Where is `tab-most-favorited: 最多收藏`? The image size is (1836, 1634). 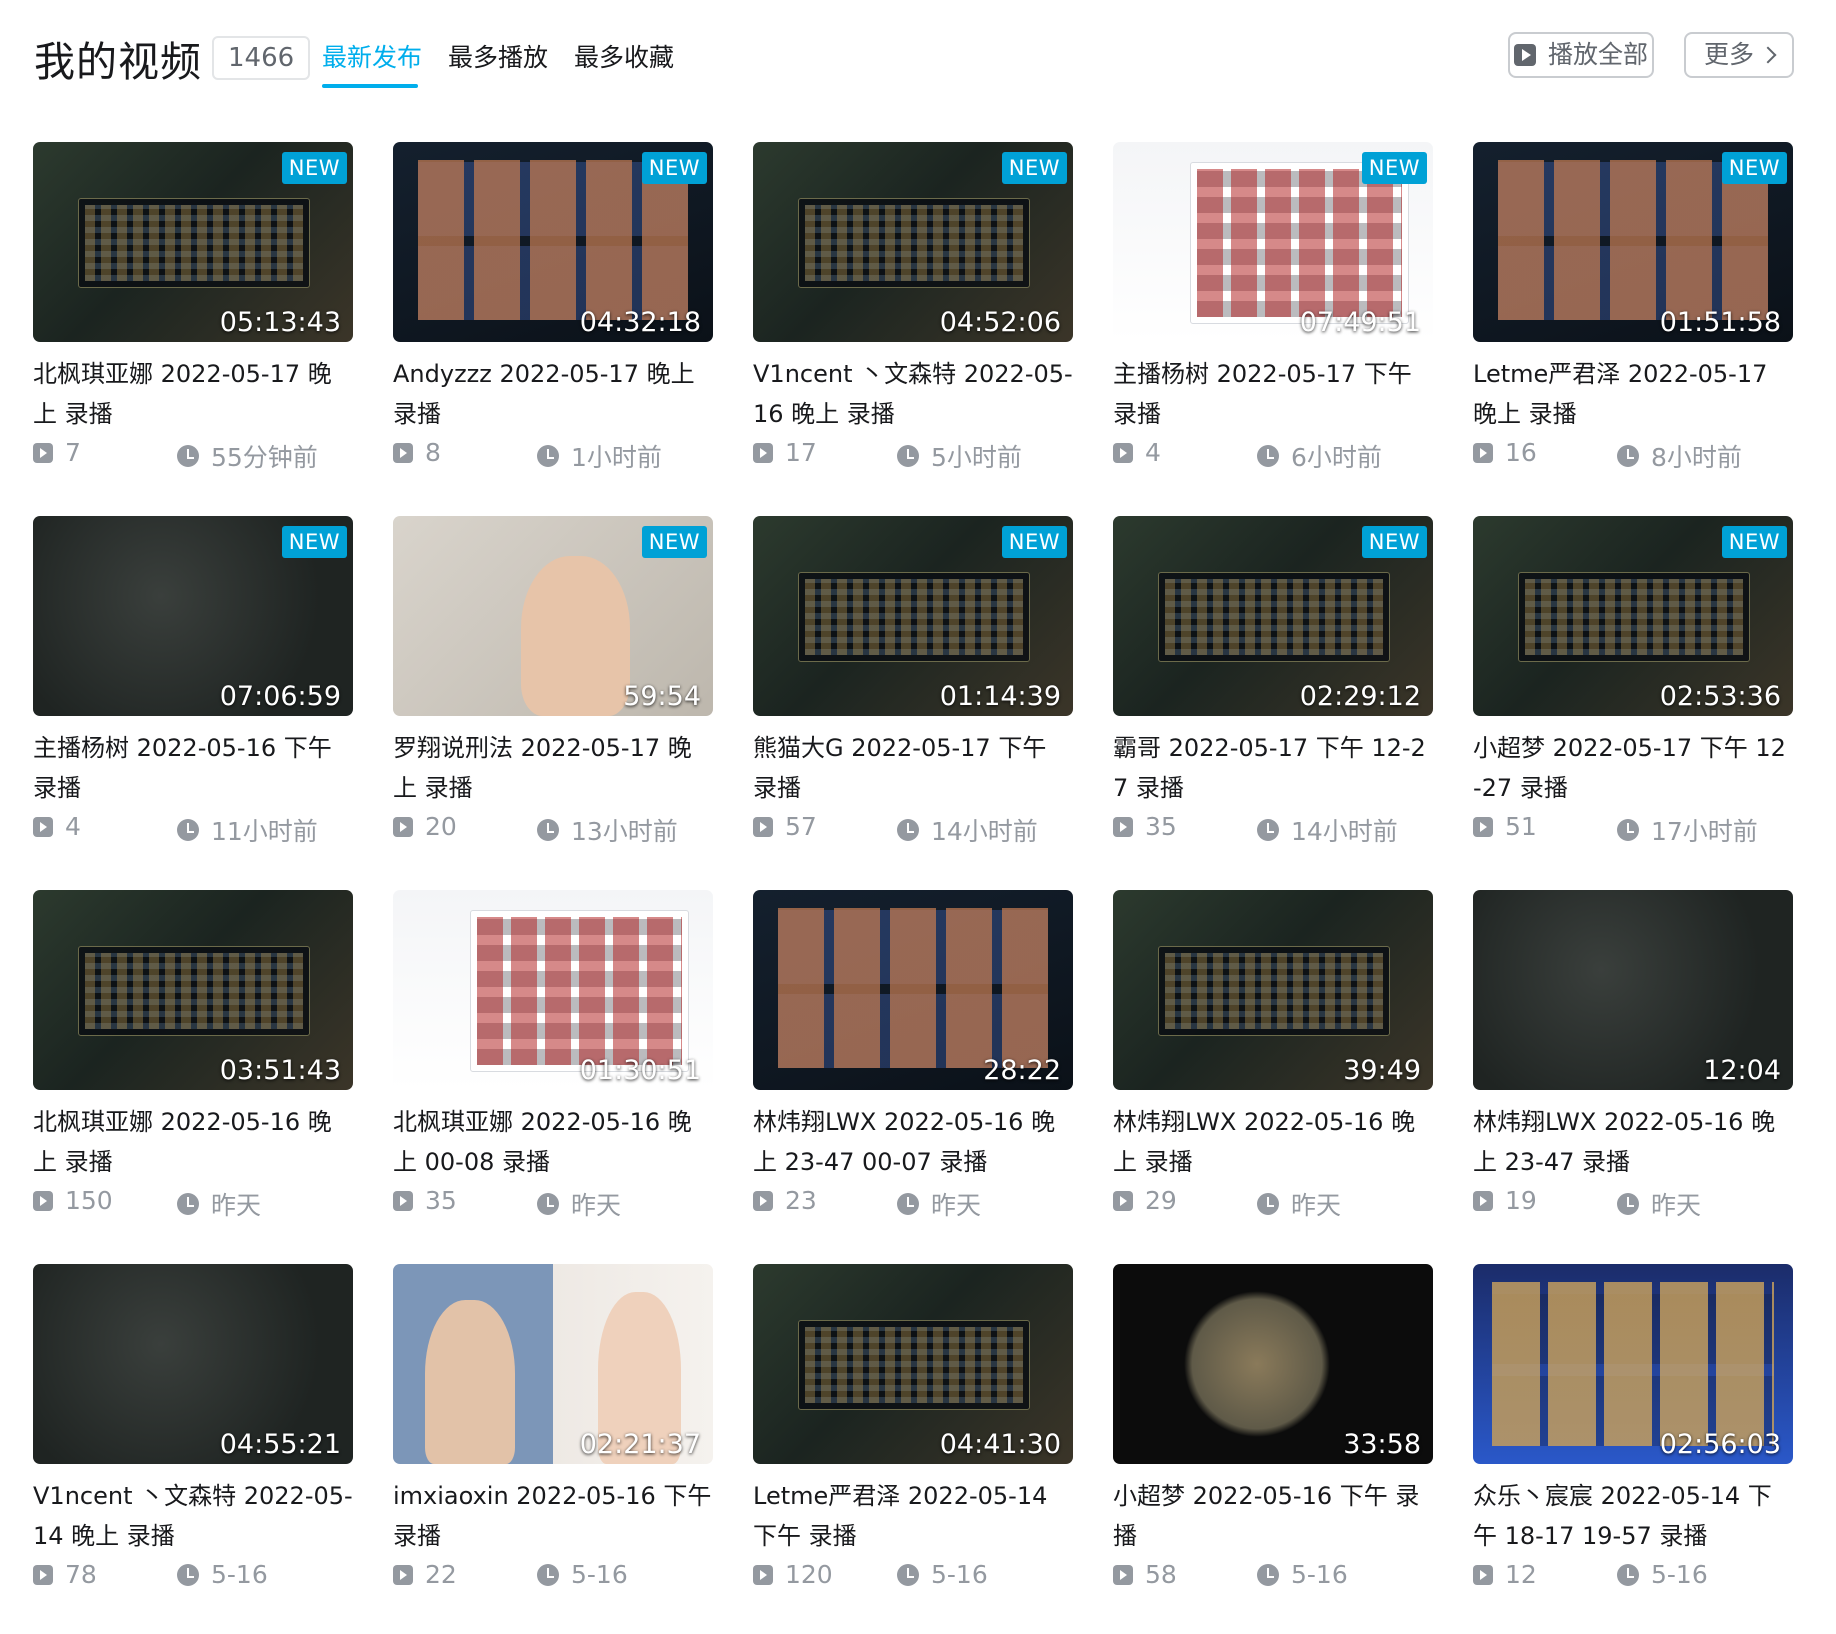
tab-most-favorited: 最多收藏 is located at coordinates (624, 56).